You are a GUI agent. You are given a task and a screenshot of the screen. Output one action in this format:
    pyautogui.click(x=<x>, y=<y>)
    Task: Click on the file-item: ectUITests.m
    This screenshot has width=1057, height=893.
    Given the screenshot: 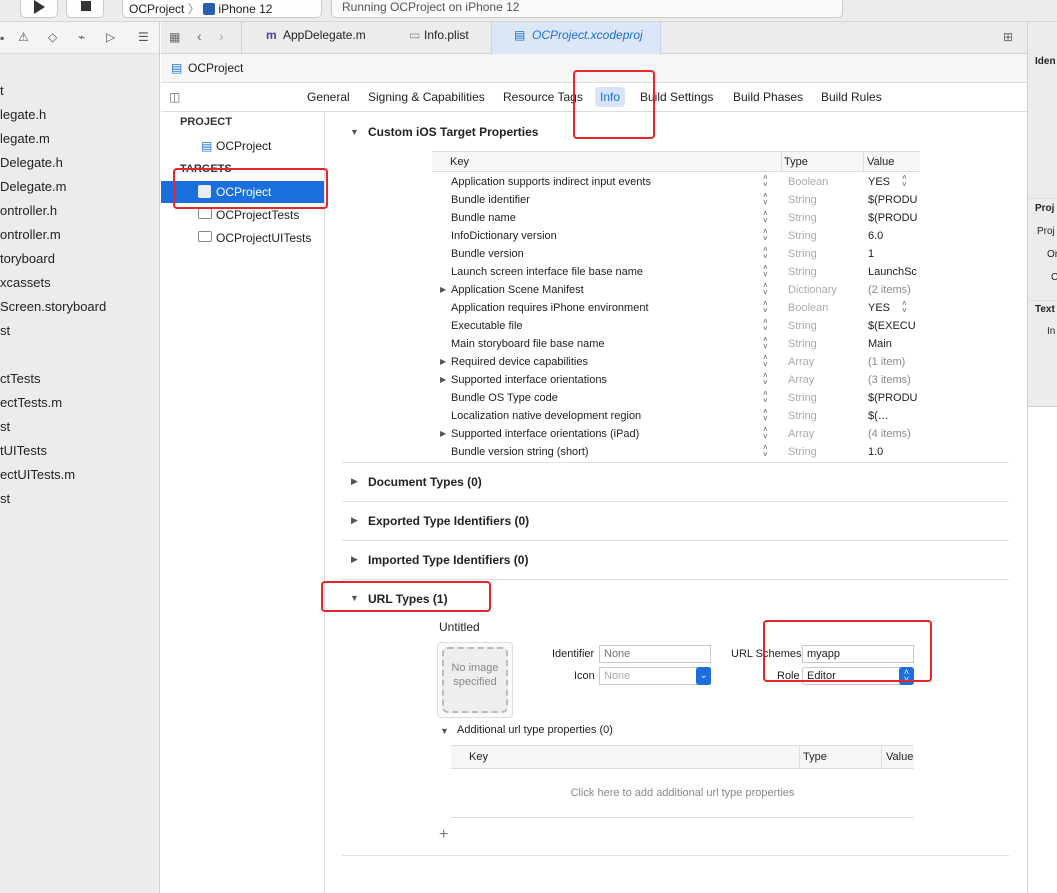 What is the action you would take?
    pyautogui.click(x=37, y=474)
    